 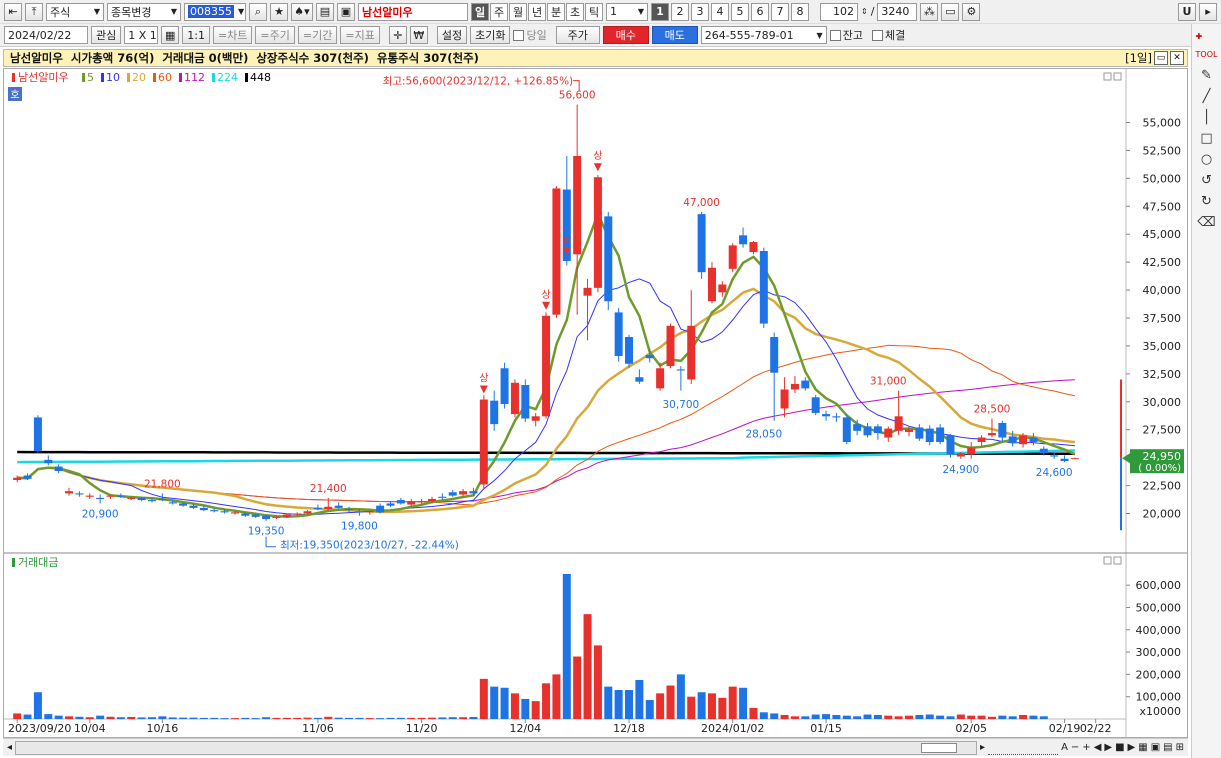 I want to click on list-icon: ▤, so click(x=325, y=11).